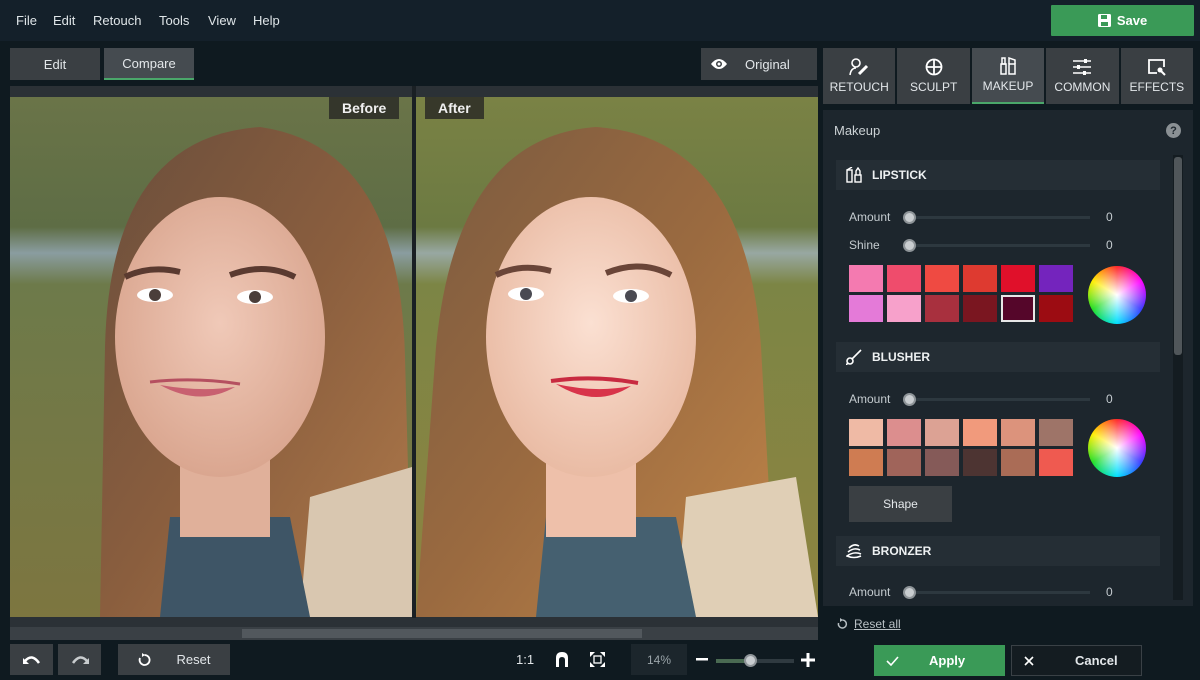 This screenshot has width=1200, height=680. What do you see at coordinates (998, 175) in the screenshot?
I see `lipstick-section-header: LIPSTICK` at bounding box center [998, 175].